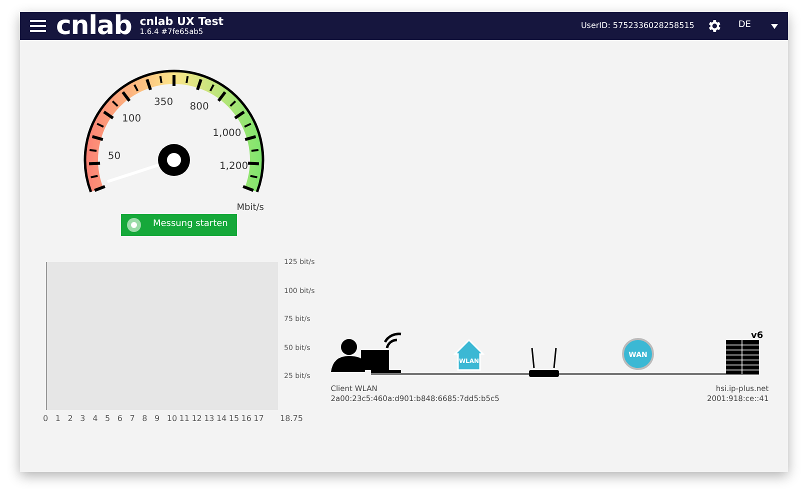 This screenshot has height=502, width=808. What do you see at coordinates (199, 107) in the screenshot?
I see `gauge-label: 800` at bounding box center [199, 107].